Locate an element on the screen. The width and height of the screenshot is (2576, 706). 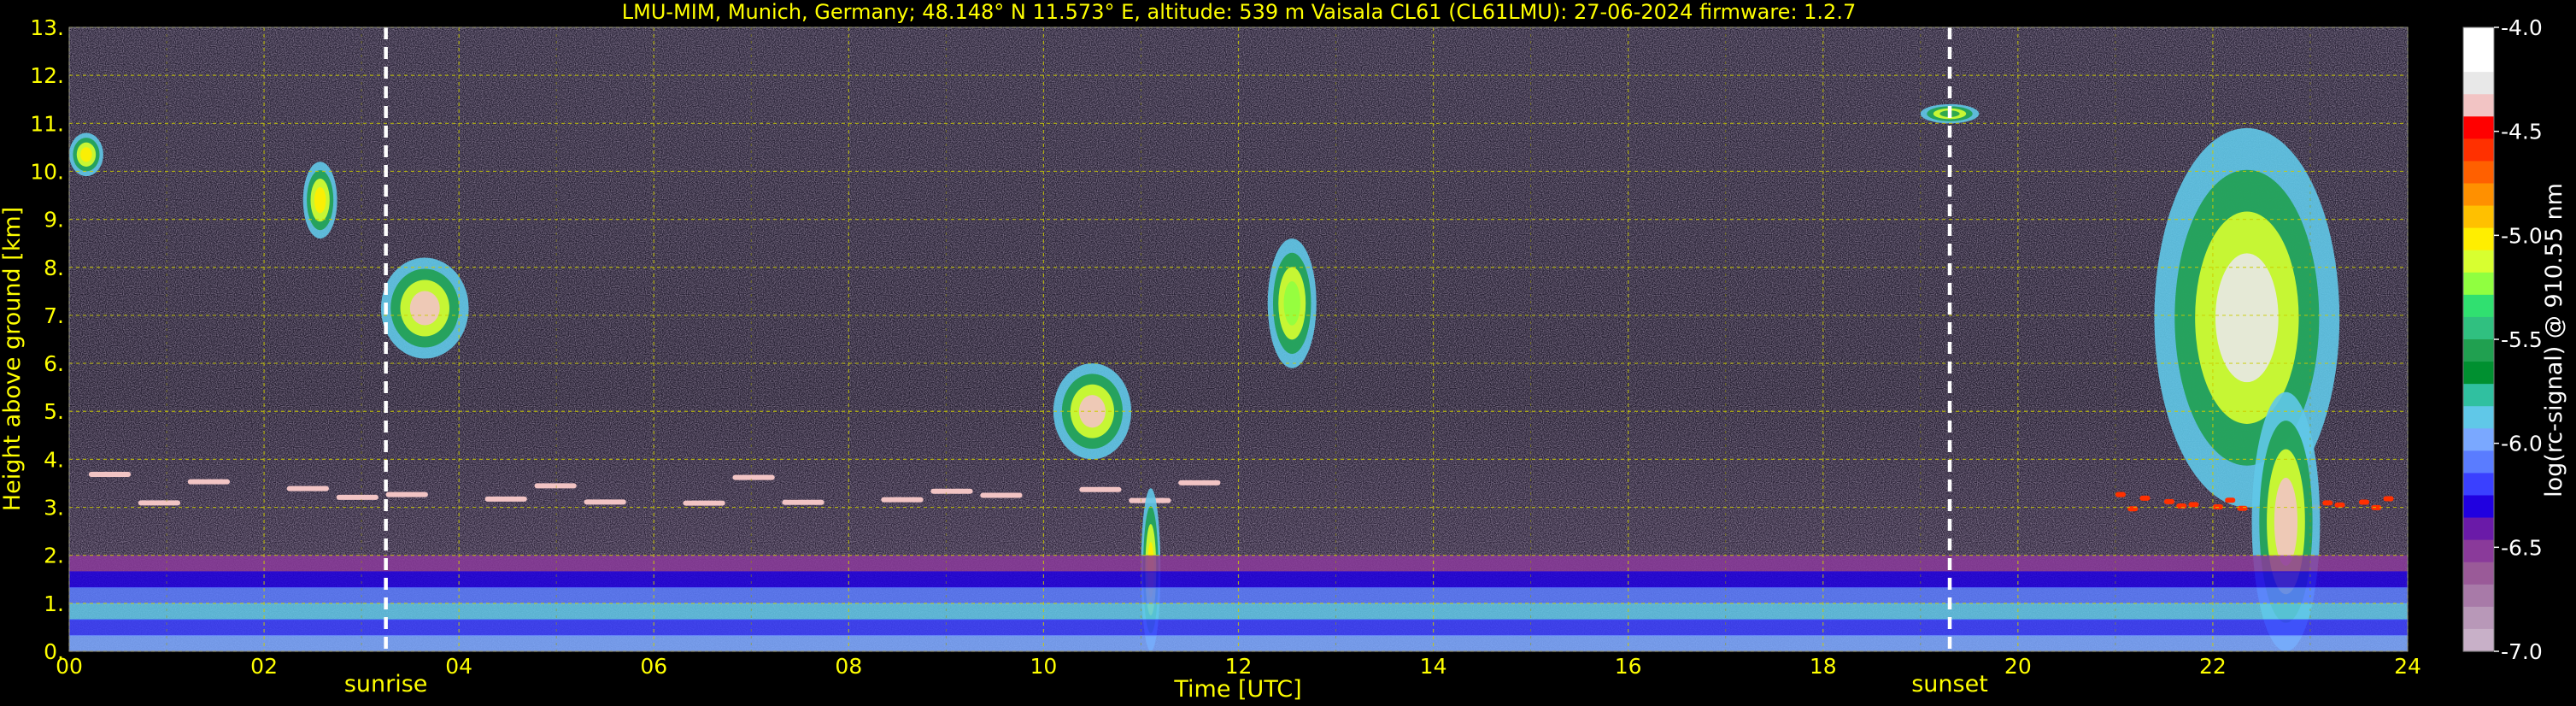
x-tick-label: 12 is located at coordinates (1239, 666).